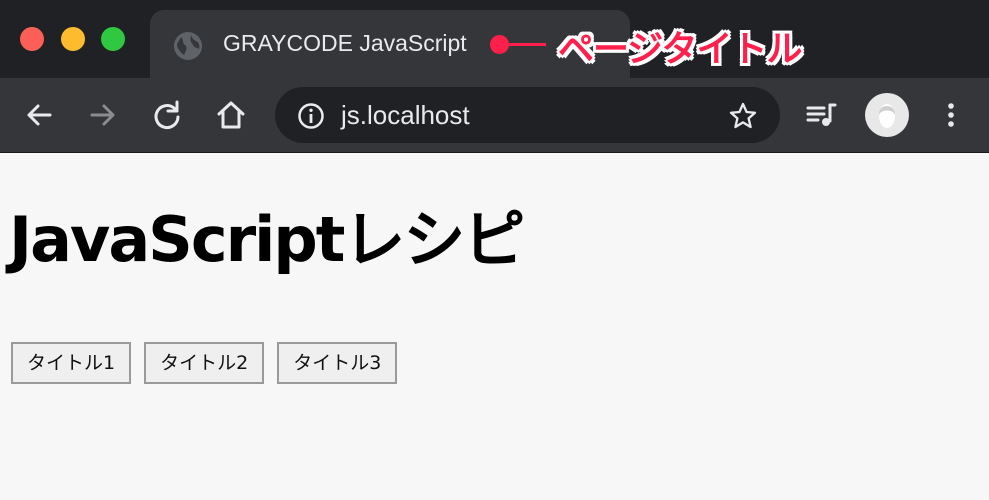  I want to click on tab-title: GRAYCODE JavaScript, so click(345, 43).